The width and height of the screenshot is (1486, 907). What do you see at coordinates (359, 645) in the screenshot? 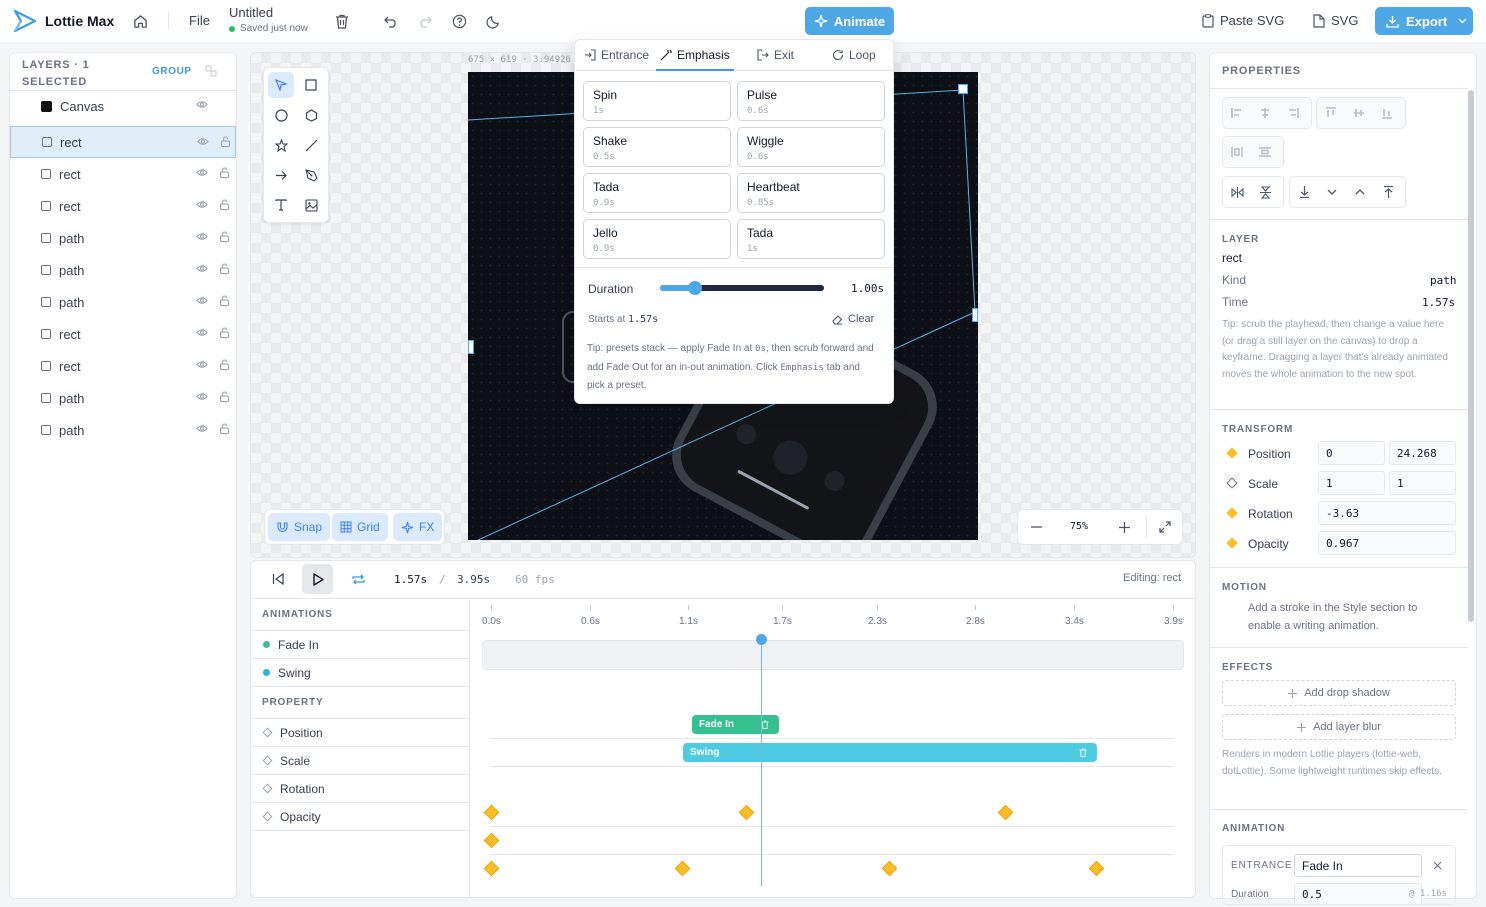
I see `animation-row-fade-in: Fade In` at bounding box center [359, 645].